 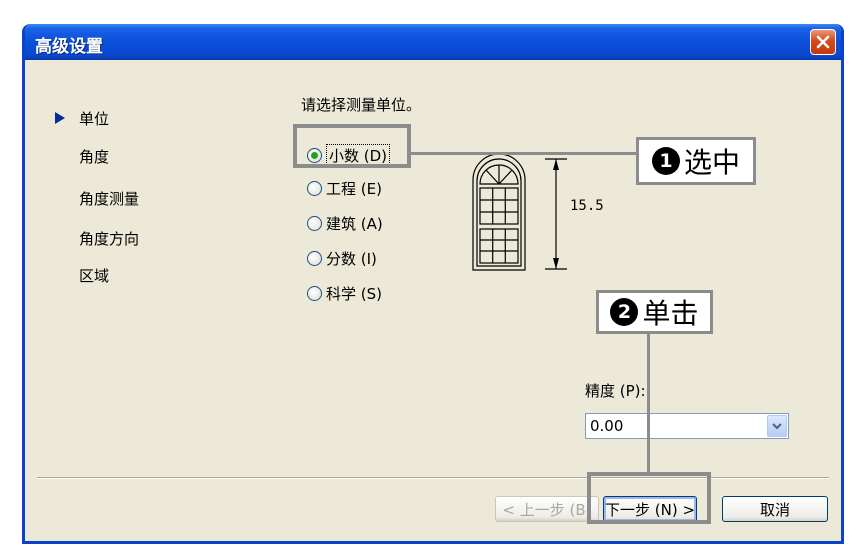 I want to click on radio-architectural: 建筑 (A), so click(x=345, y=223).